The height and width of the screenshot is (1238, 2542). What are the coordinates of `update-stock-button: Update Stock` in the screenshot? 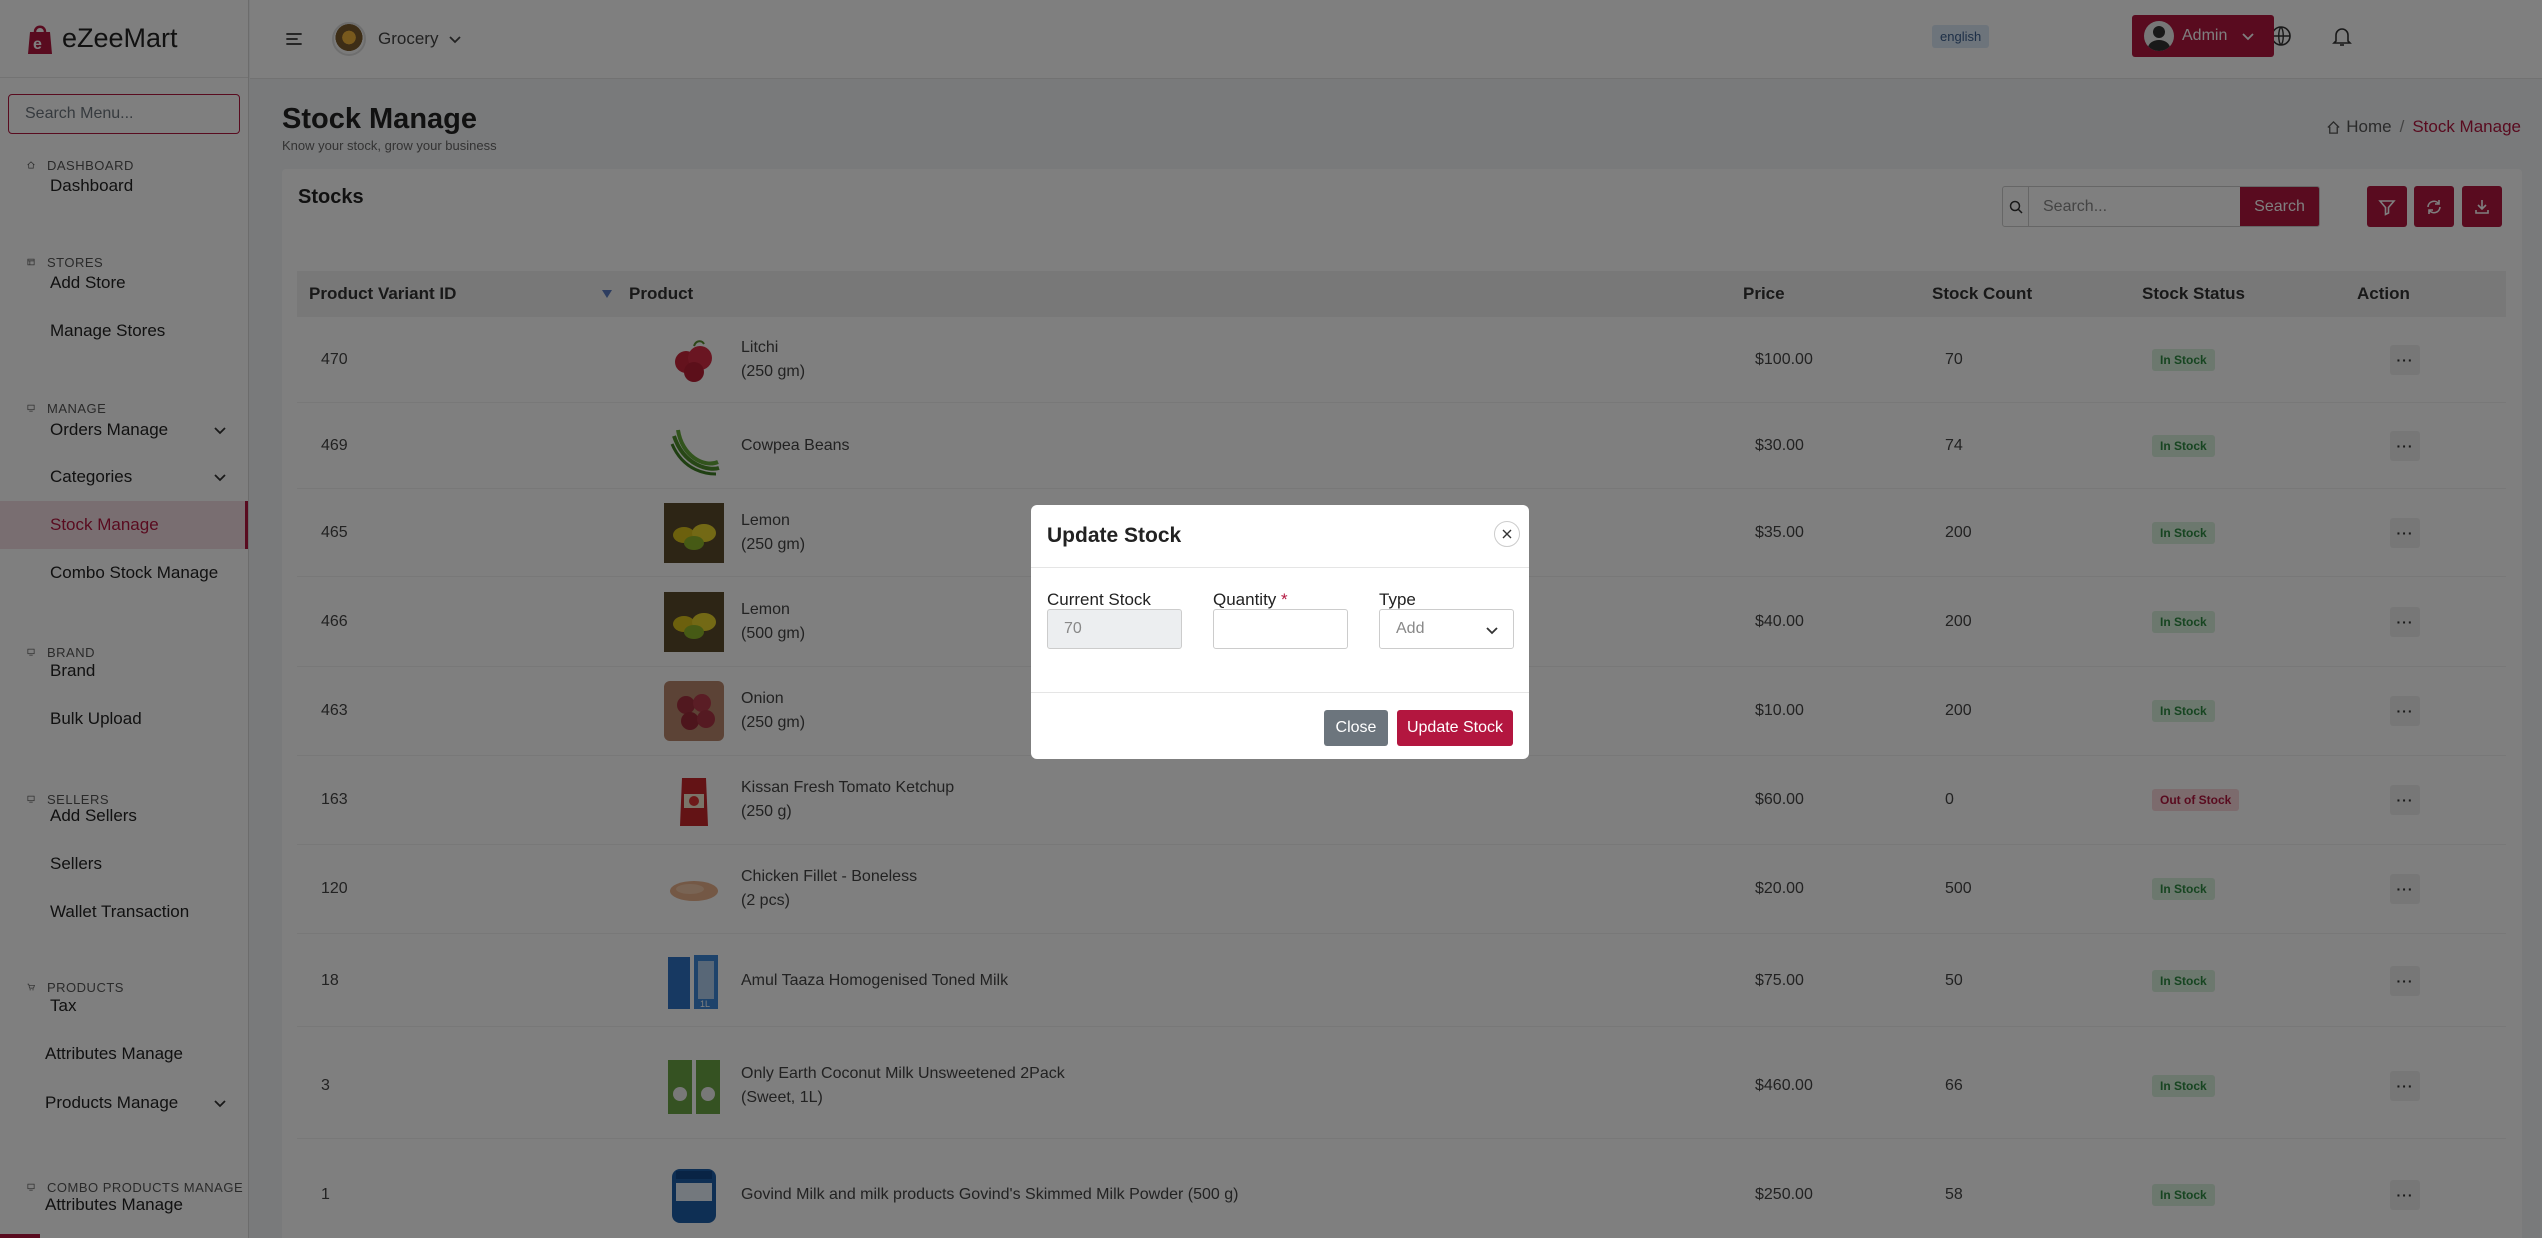 It's located at (1455, 728).